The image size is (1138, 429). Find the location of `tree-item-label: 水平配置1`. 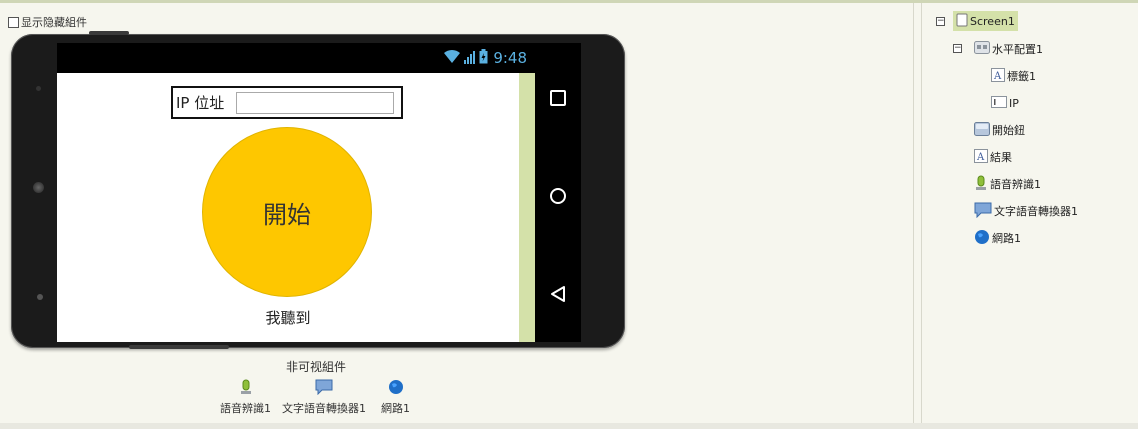

tree-item-label: 水平配置1 is located at coordinates (1017, 49).